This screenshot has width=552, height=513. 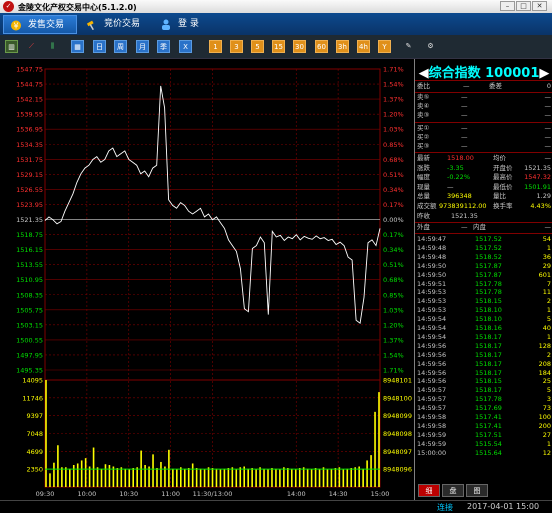 I want to click on prev-close-row: 昨收 1521.35, so click(x=484, y=216).